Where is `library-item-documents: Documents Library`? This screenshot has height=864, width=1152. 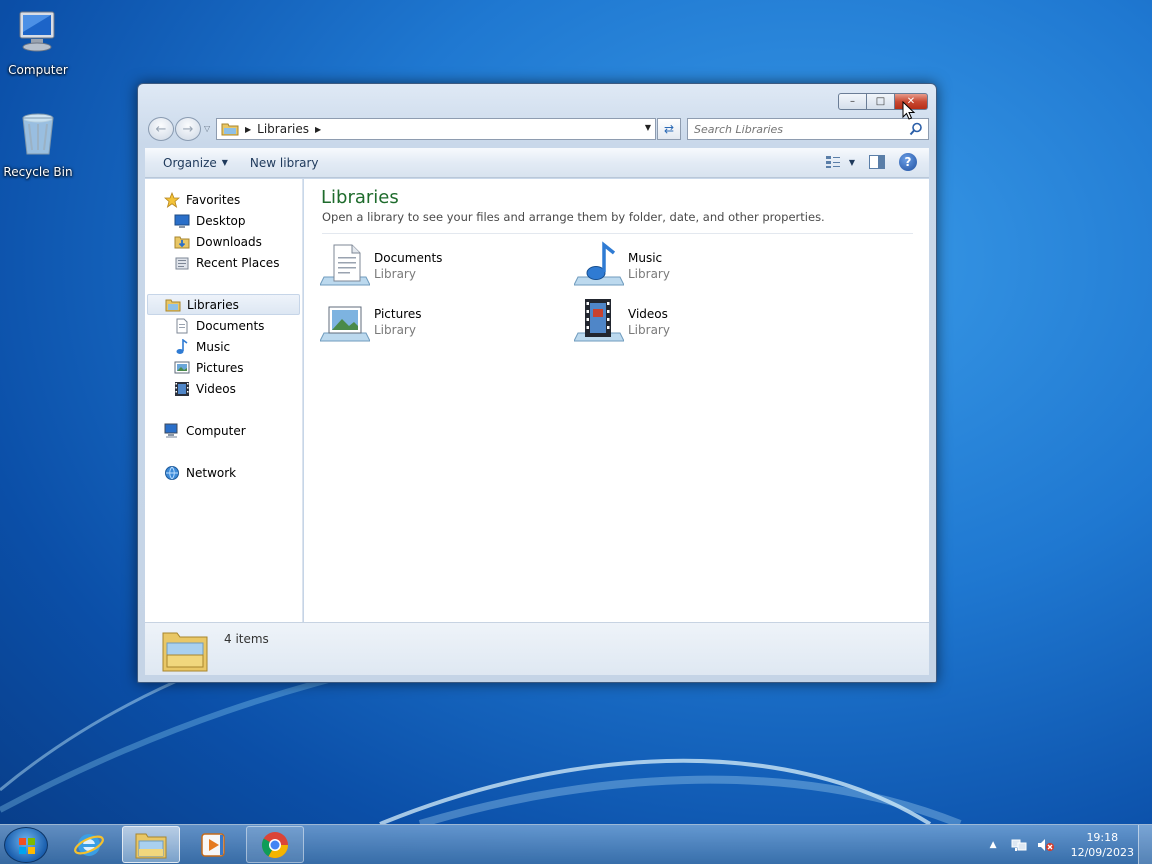 library-item-documents: Documents Library is located at coordinates (440, 266).